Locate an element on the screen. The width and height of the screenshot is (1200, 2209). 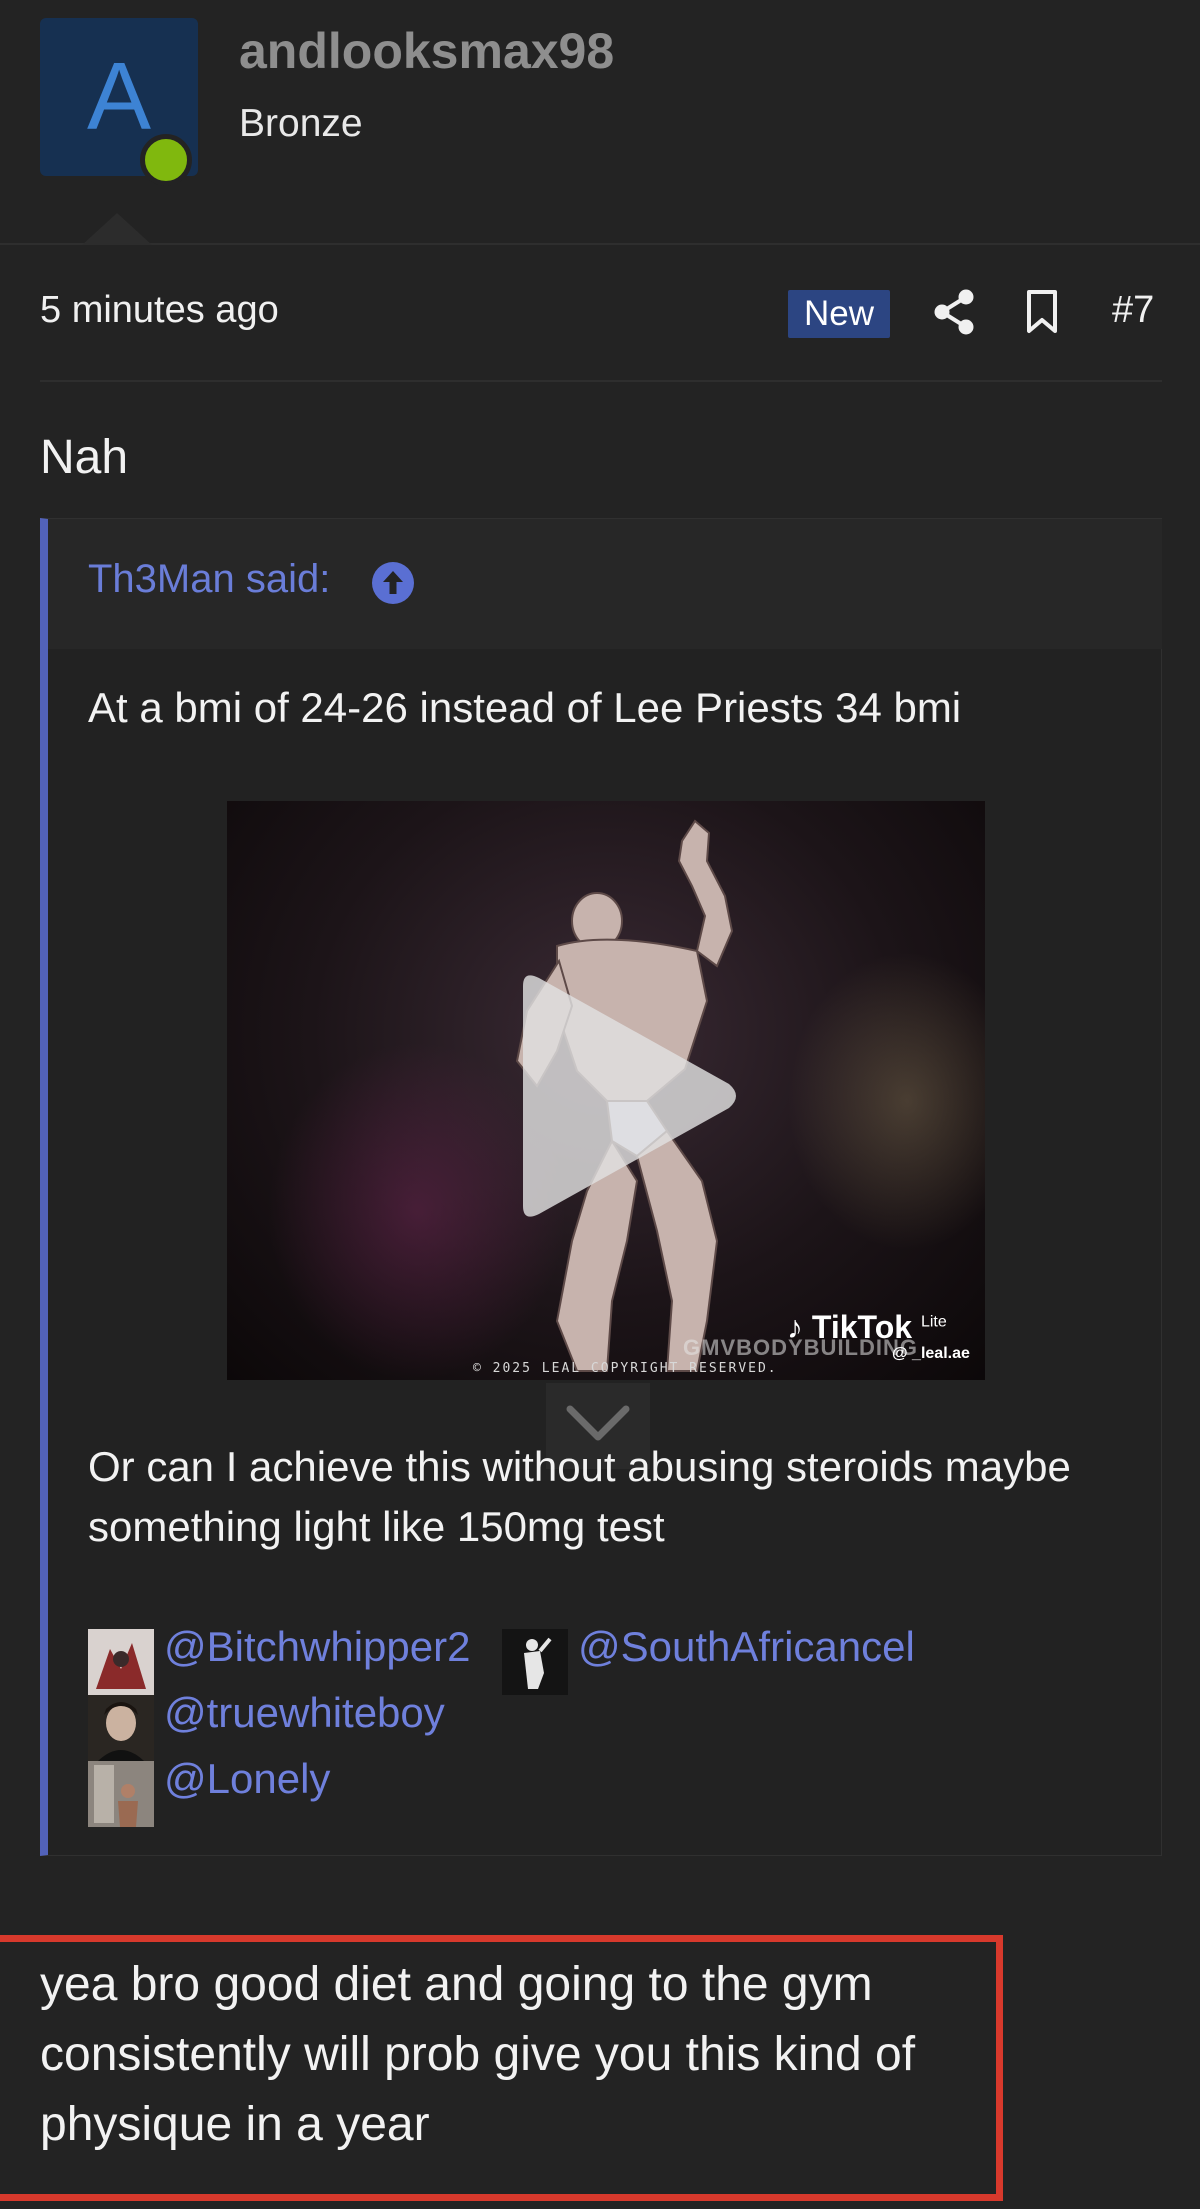
video-handle: @ _leal.ae is located at coordinates (931, 1353).